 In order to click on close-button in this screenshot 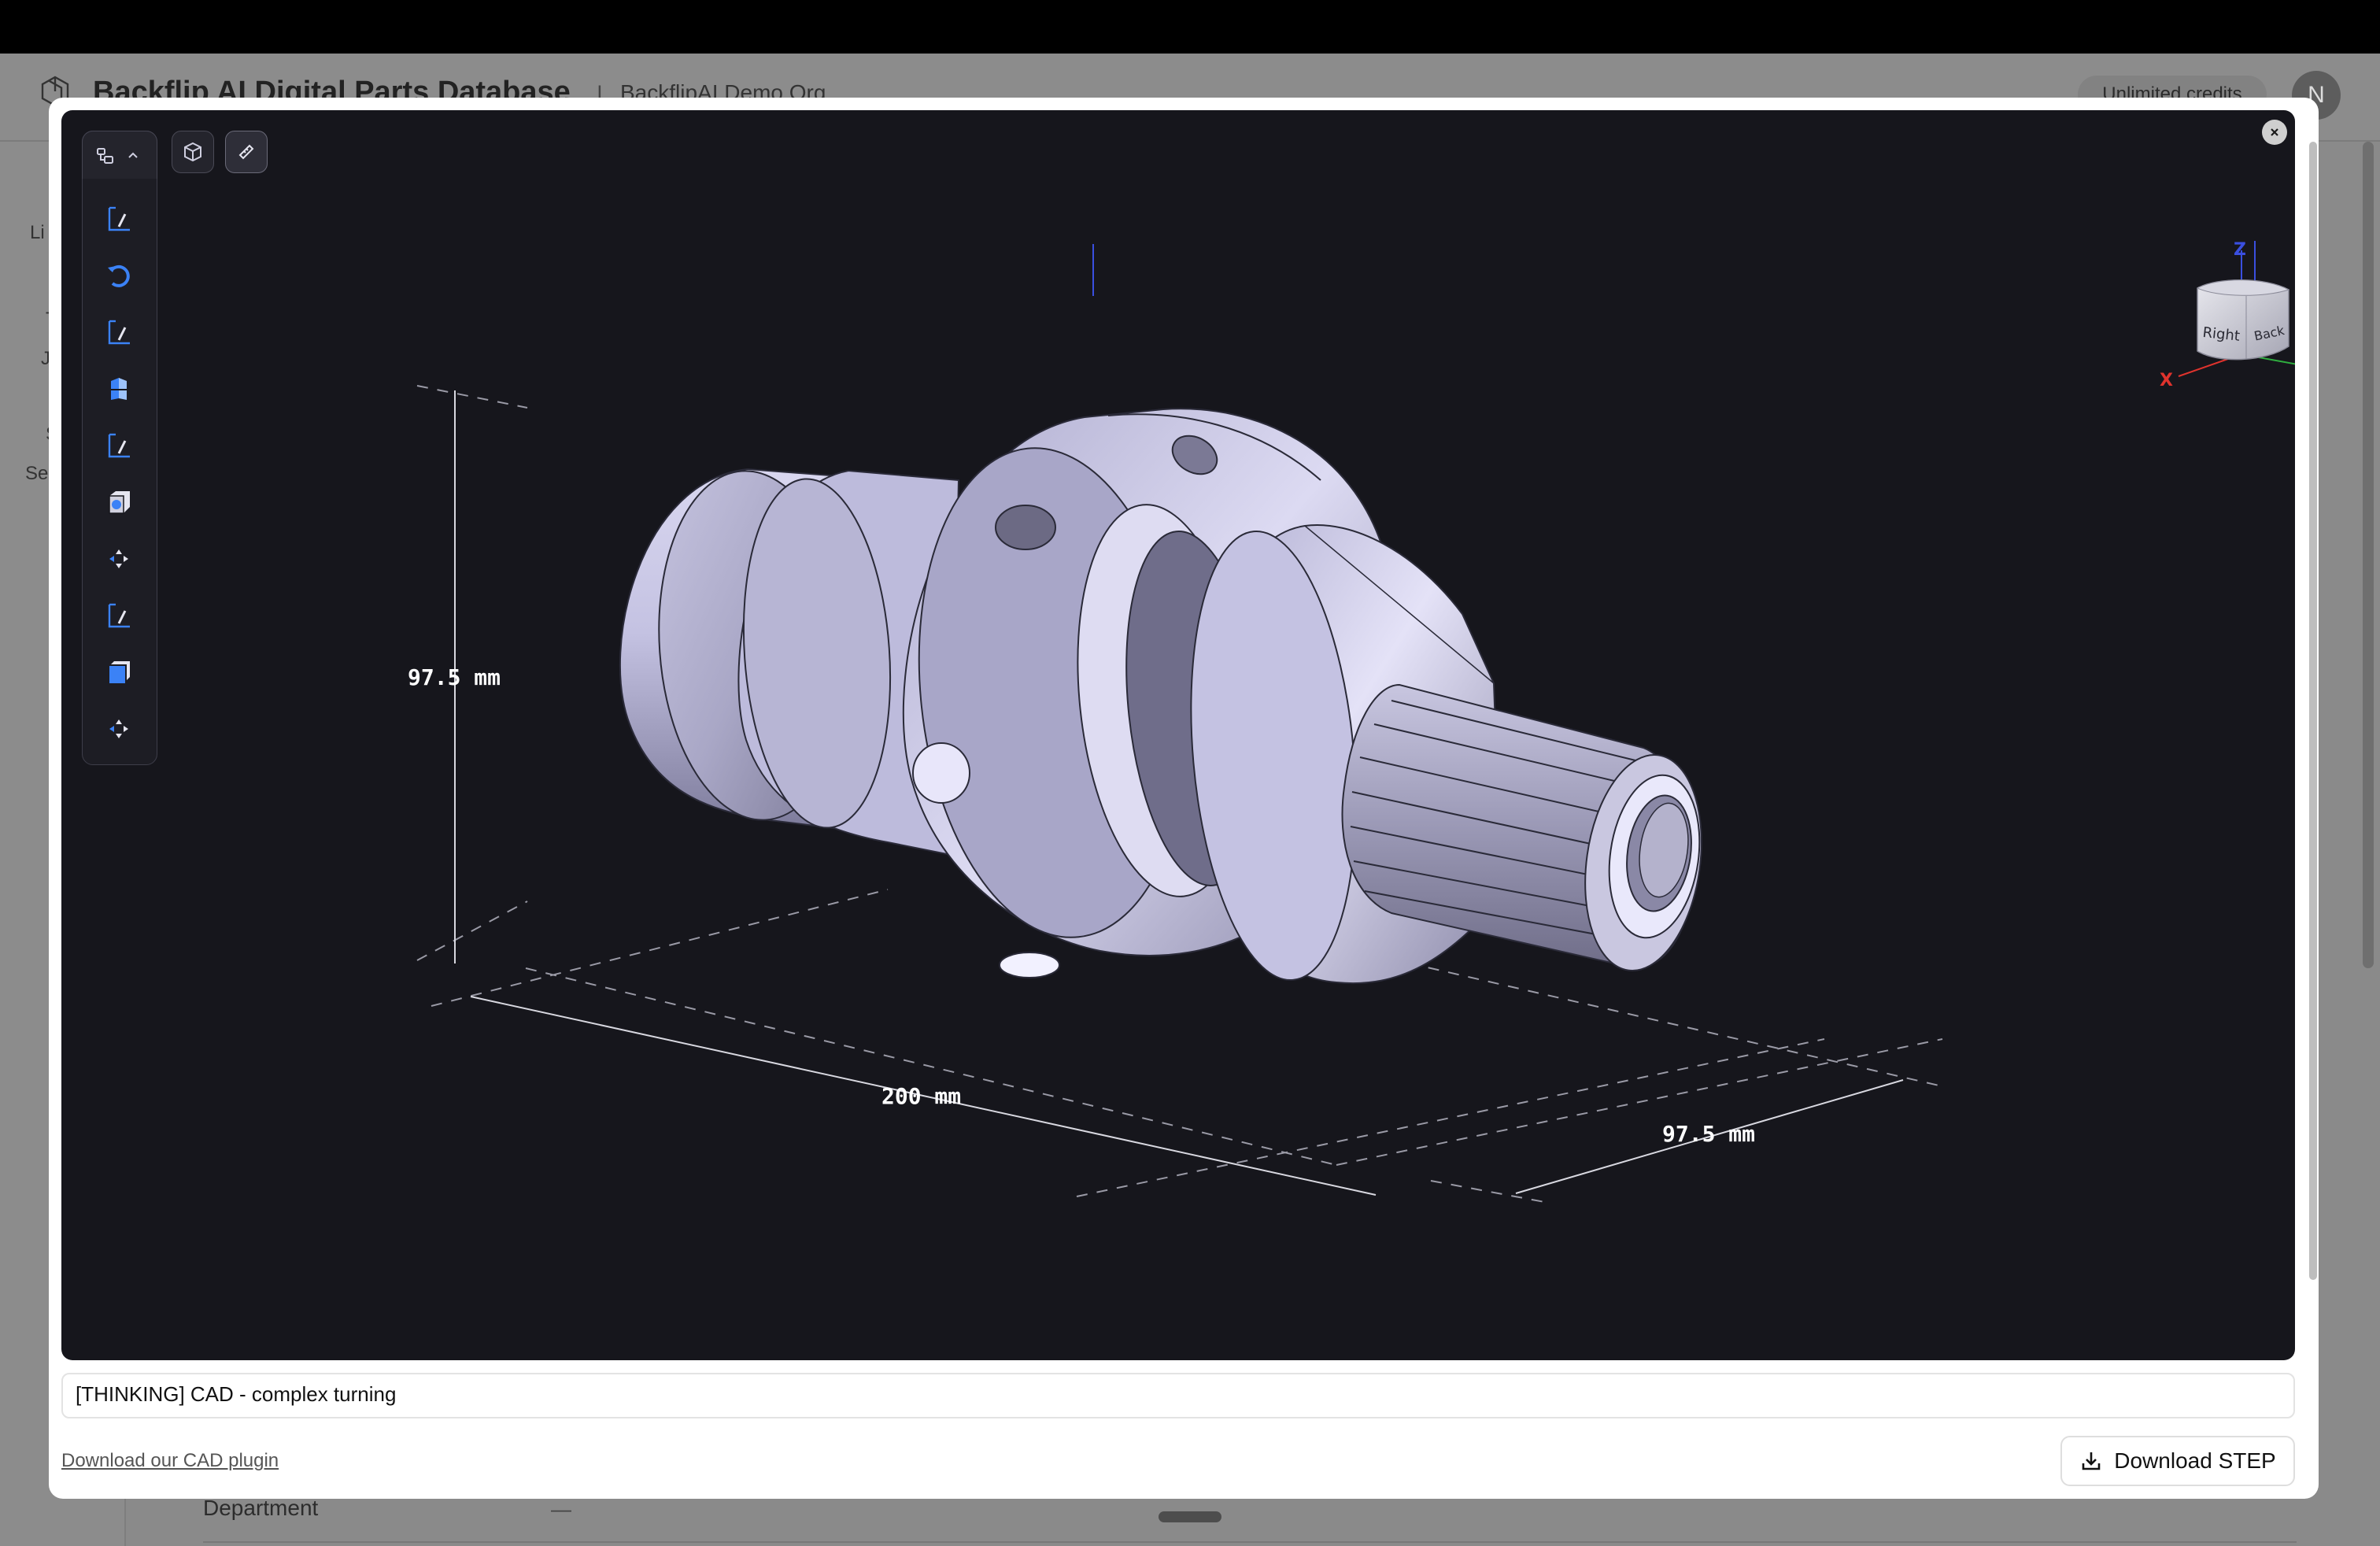, I will do `click(2274, 133)`.